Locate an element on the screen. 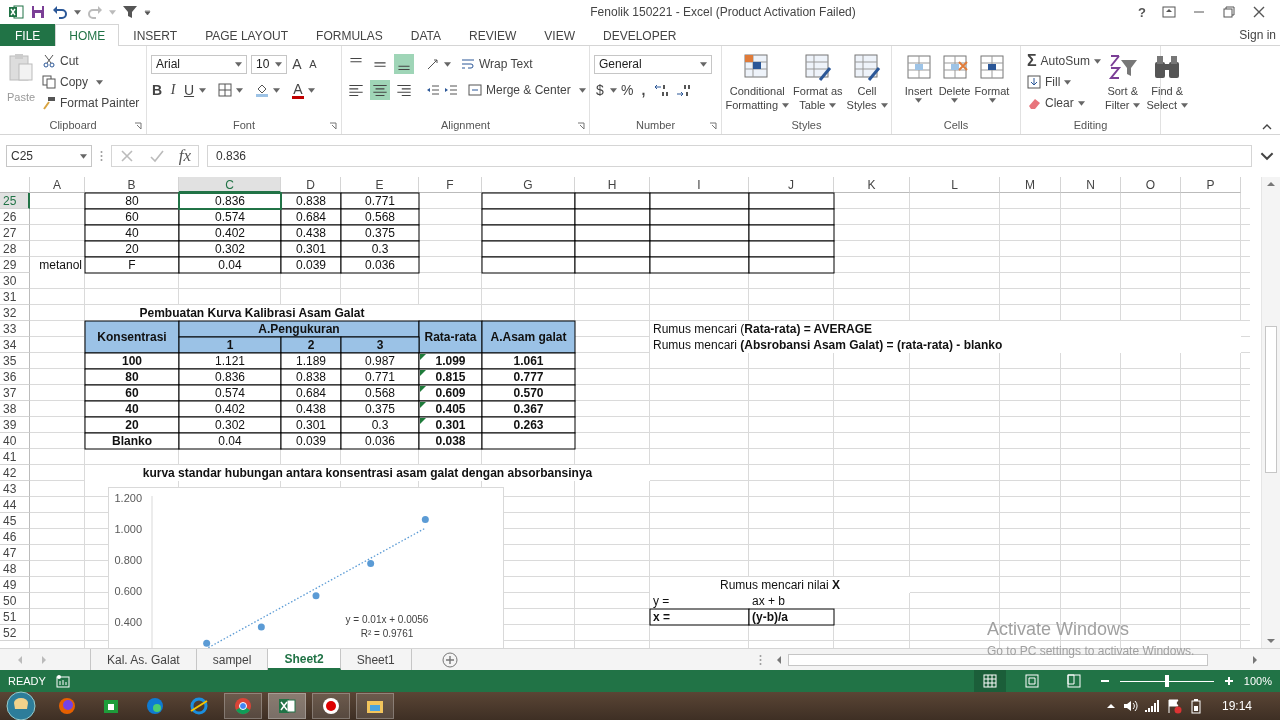  column-header: O is located at coordinates (1151, 185).